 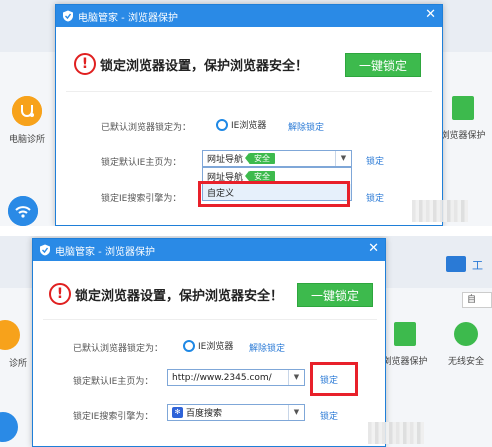 What do you see at coordinates (236, 412) in the screenshot?
I see `search-engine-select: ✻ 百度搜索 ▼` at bounding box center [236, 412].